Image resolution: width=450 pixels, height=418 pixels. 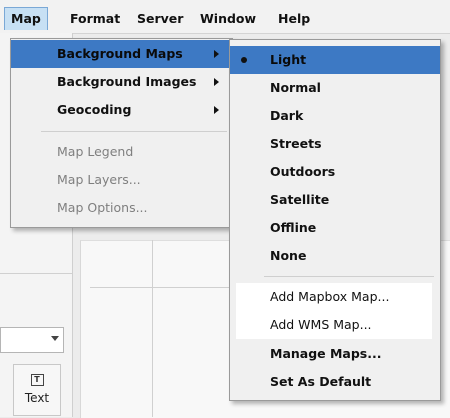 I want to click on menu-item-label: Geocoding, so click(x=94, y=109).